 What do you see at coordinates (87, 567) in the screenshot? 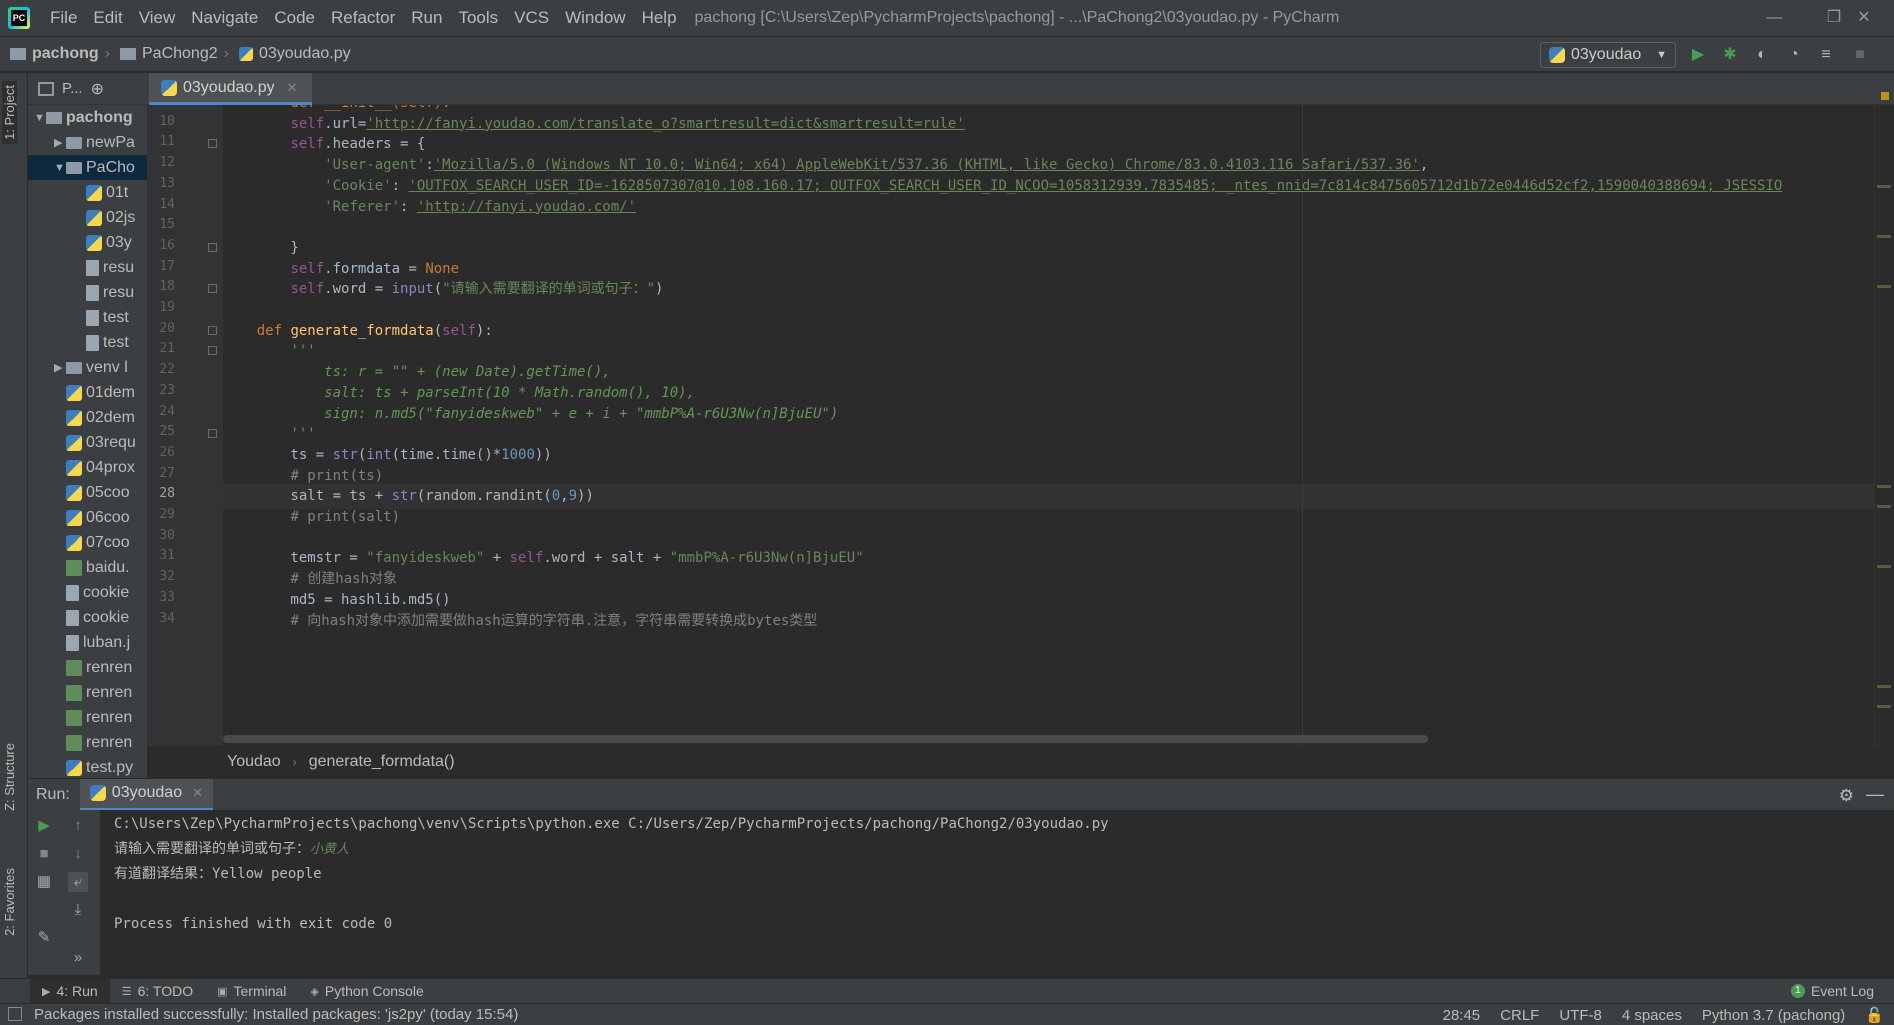
I see `tree-item: baidu.` at bounding box center [87, 567].